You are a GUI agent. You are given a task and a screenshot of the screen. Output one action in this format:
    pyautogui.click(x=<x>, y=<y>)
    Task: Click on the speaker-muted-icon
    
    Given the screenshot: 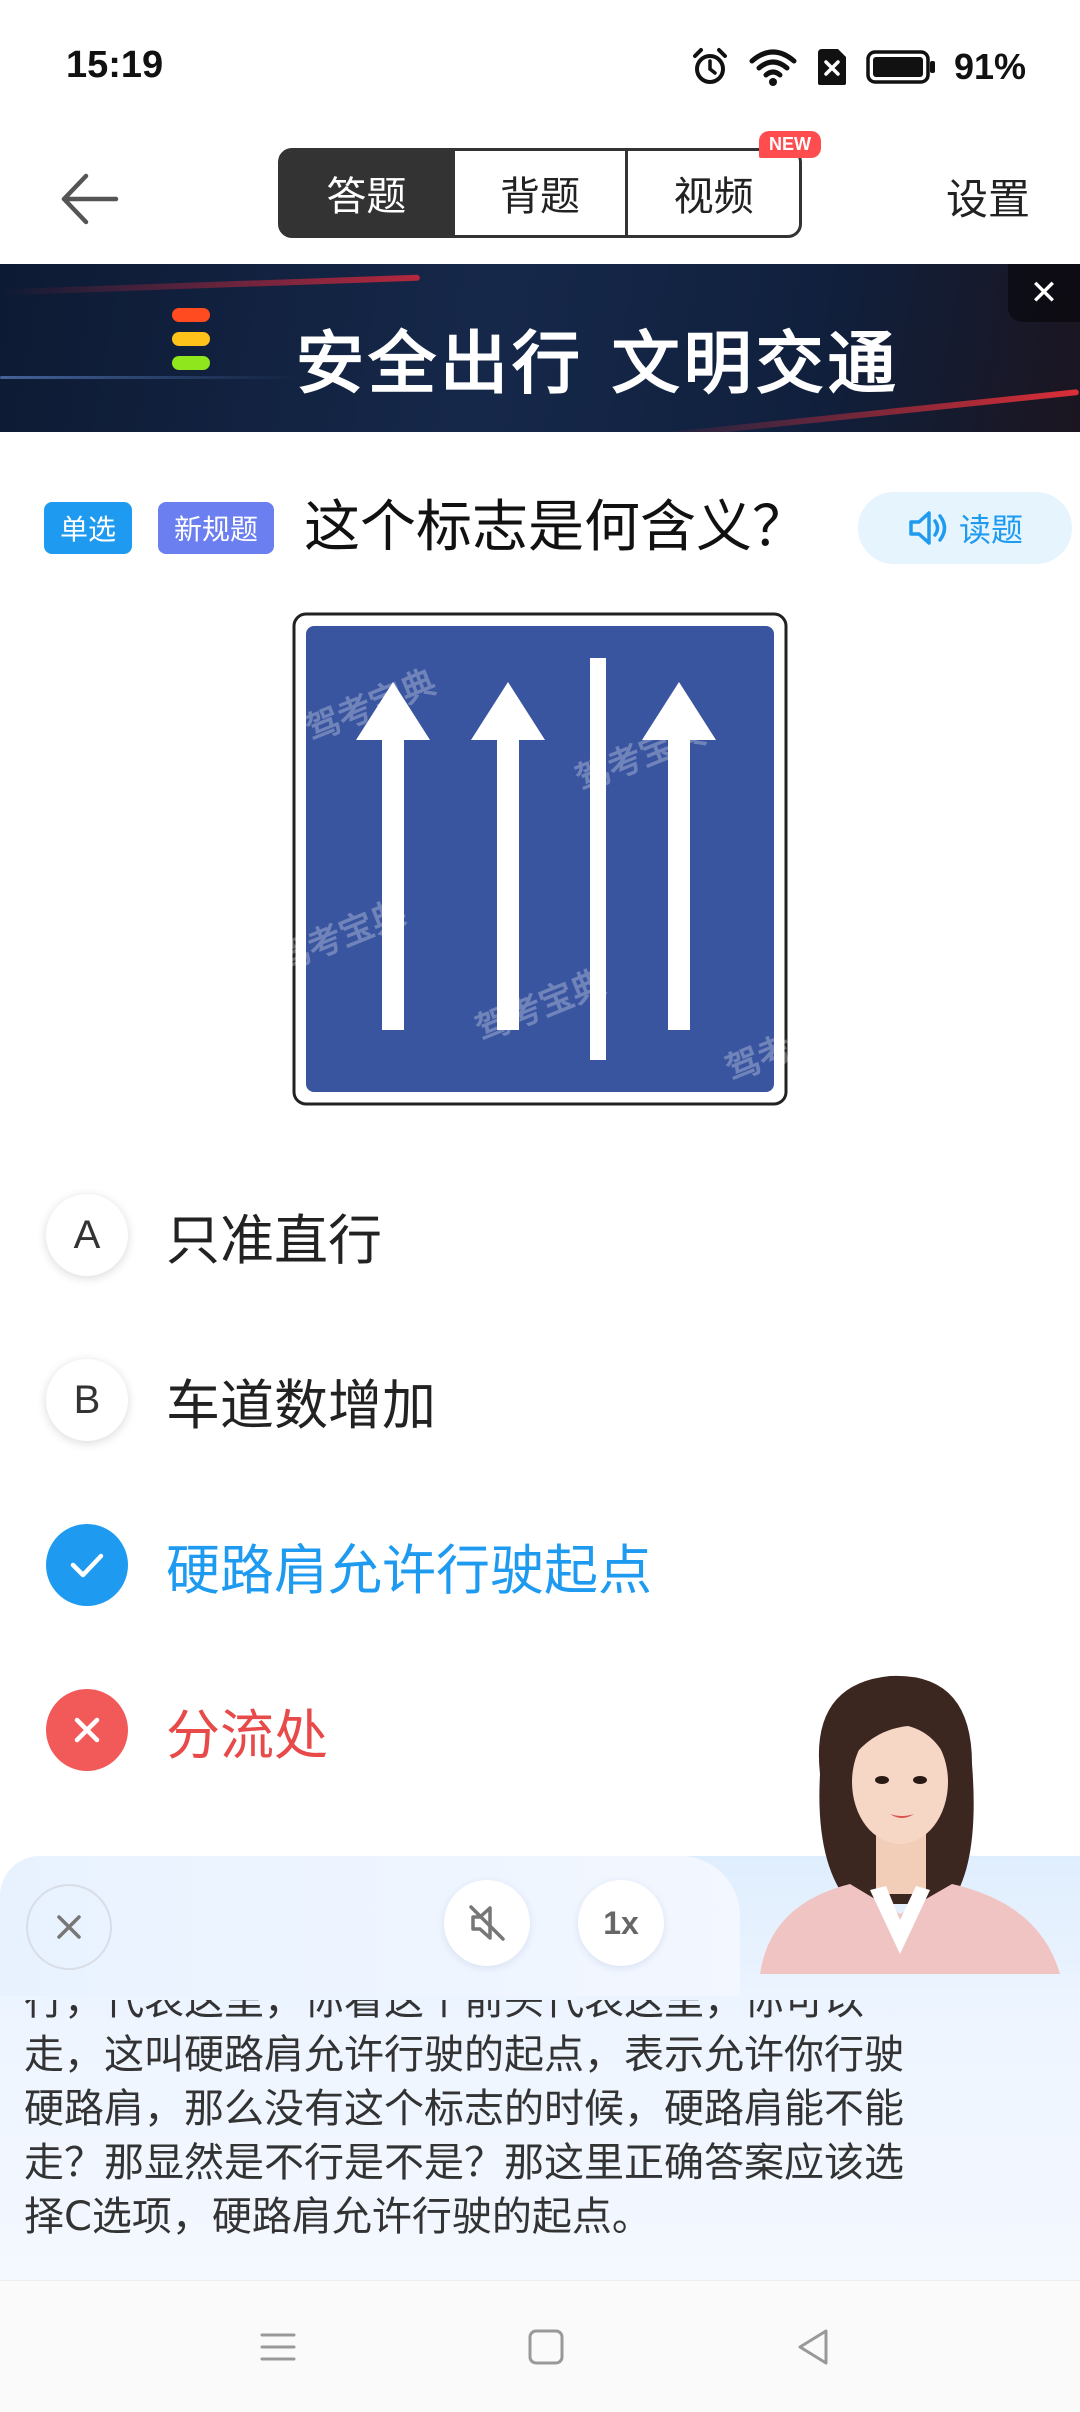 What is the action you would take?
    pyautogui.click(x=487, y=1923)
    